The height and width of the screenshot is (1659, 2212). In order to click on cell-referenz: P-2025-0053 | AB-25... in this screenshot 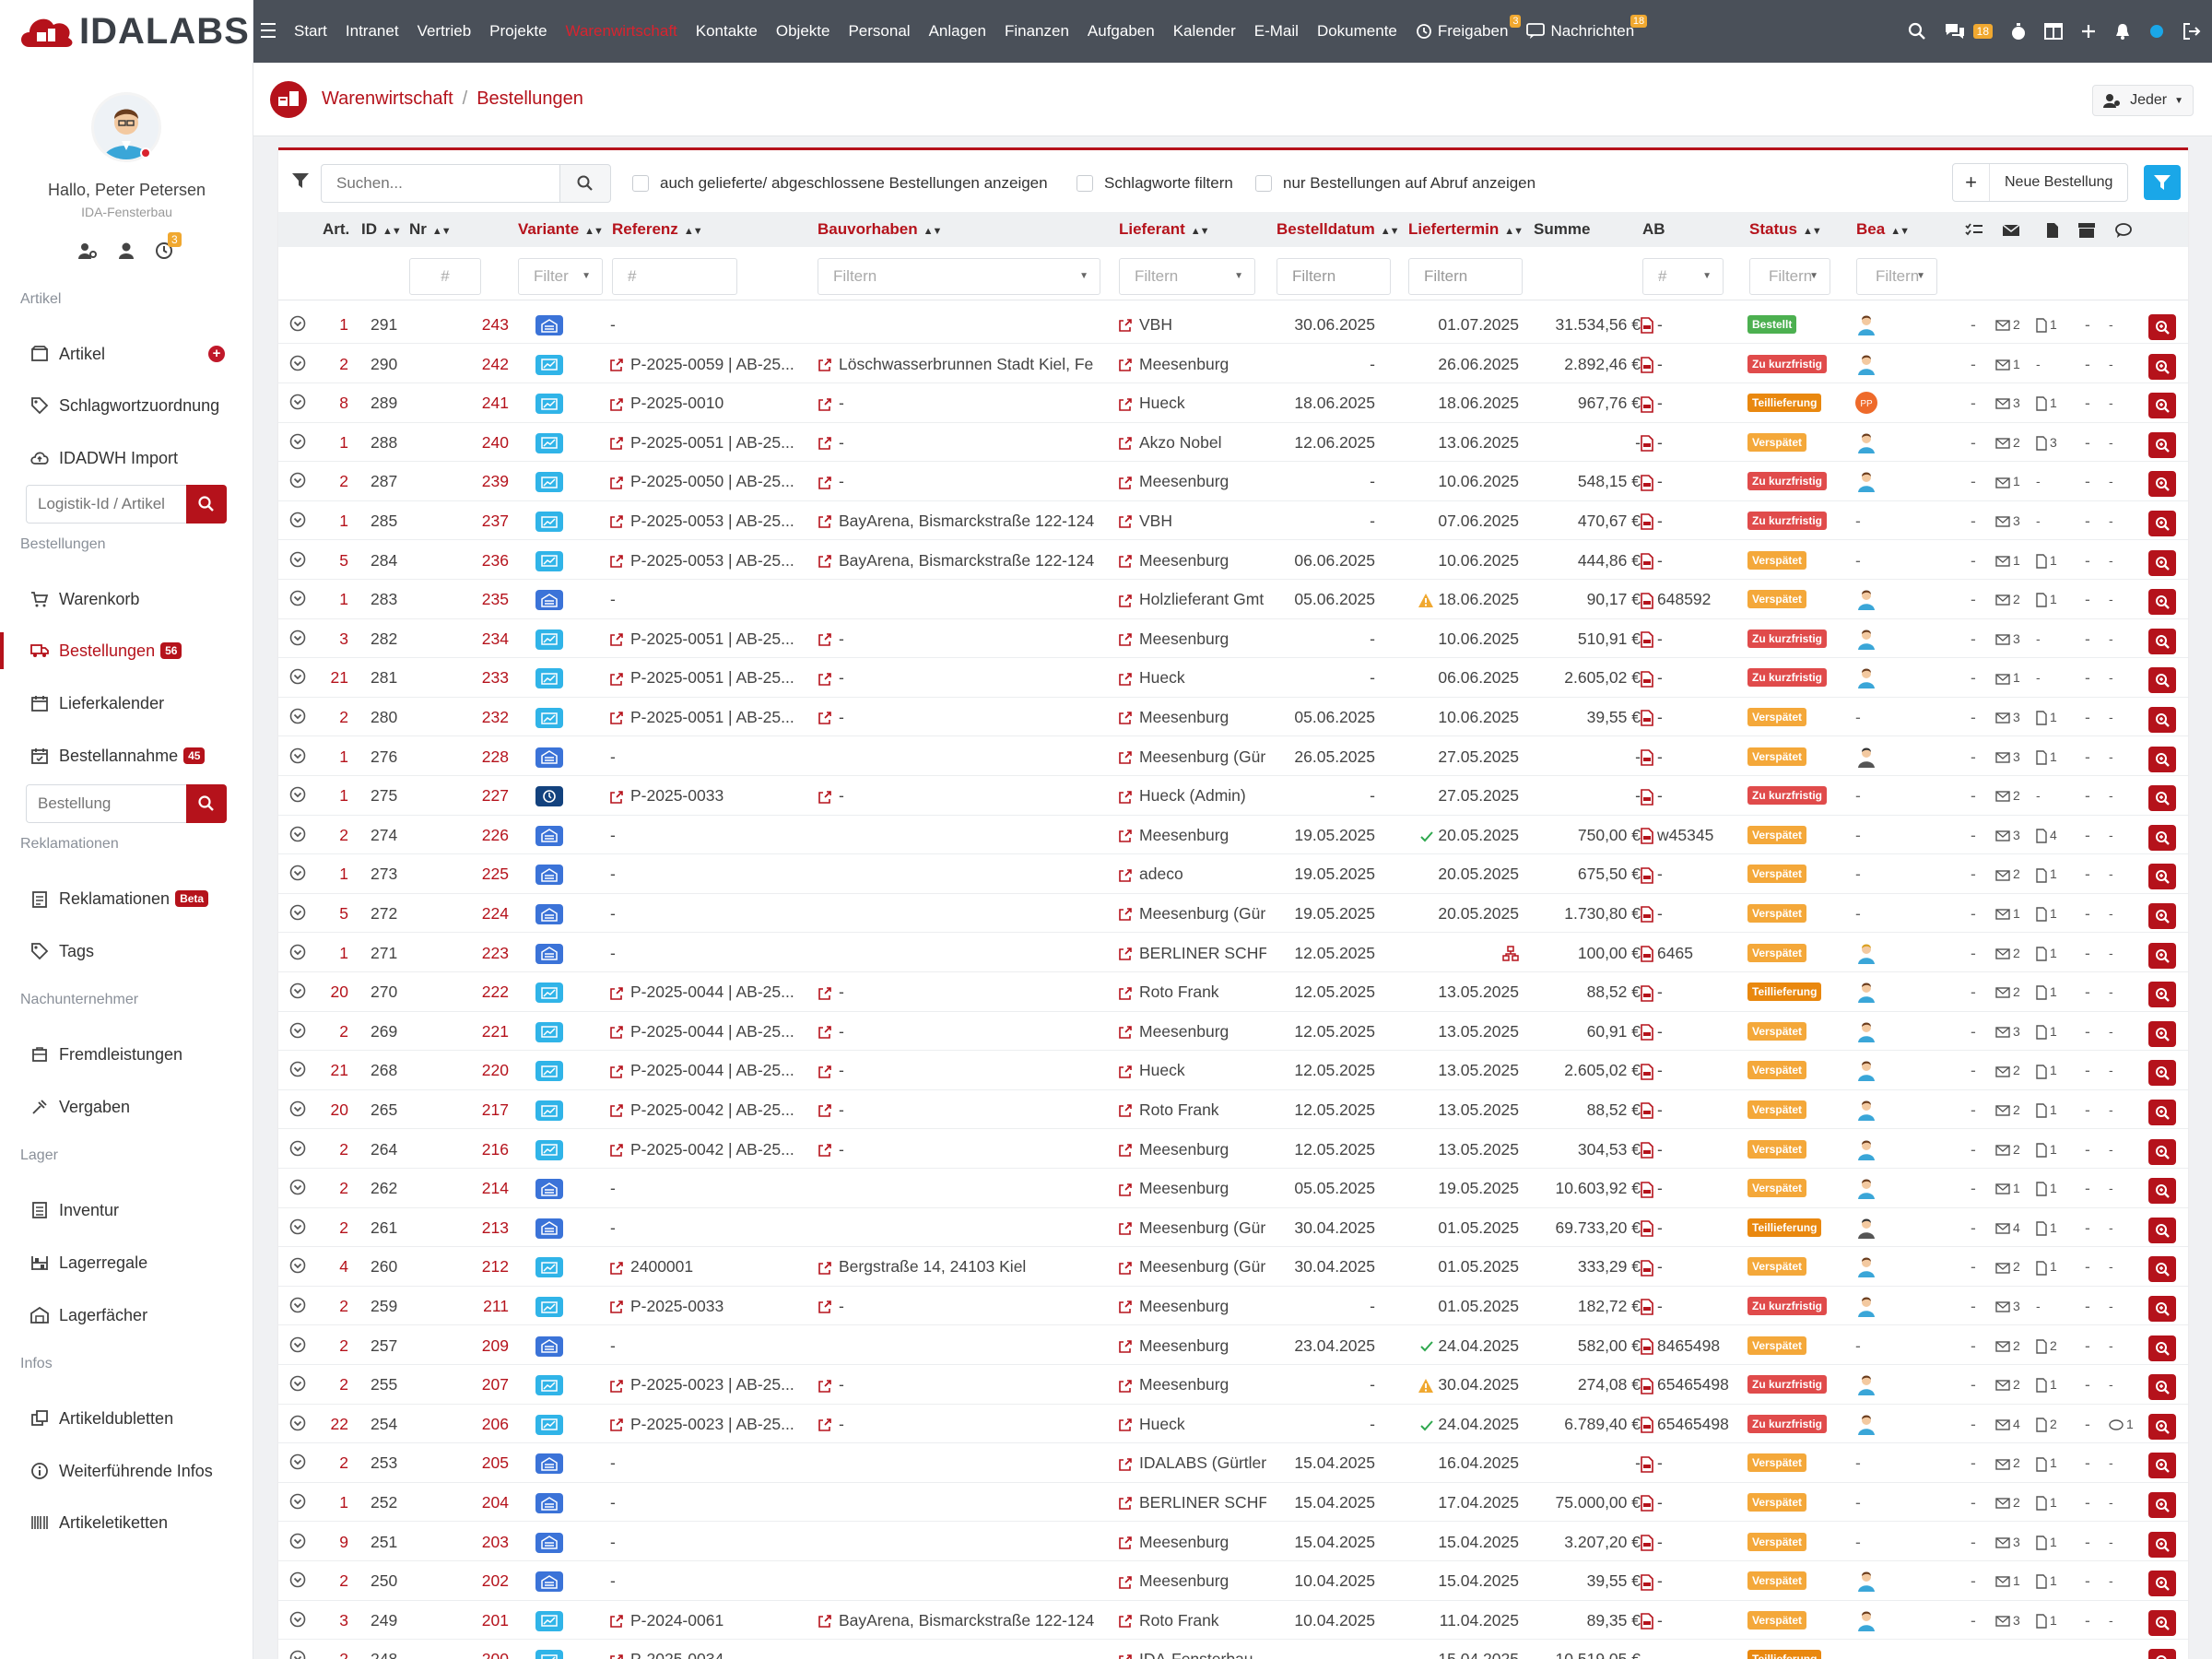, I will do `click(709, 560)`.